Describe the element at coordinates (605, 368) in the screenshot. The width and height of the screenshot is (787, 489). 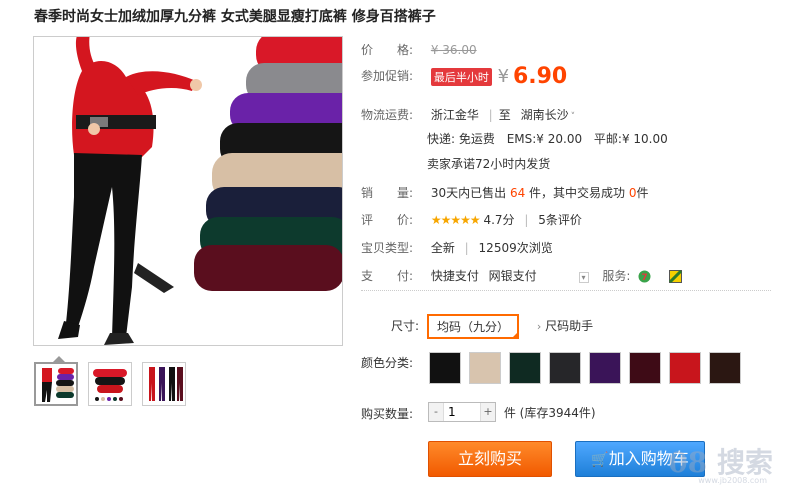
I see `color-swatch-purple` at that location.